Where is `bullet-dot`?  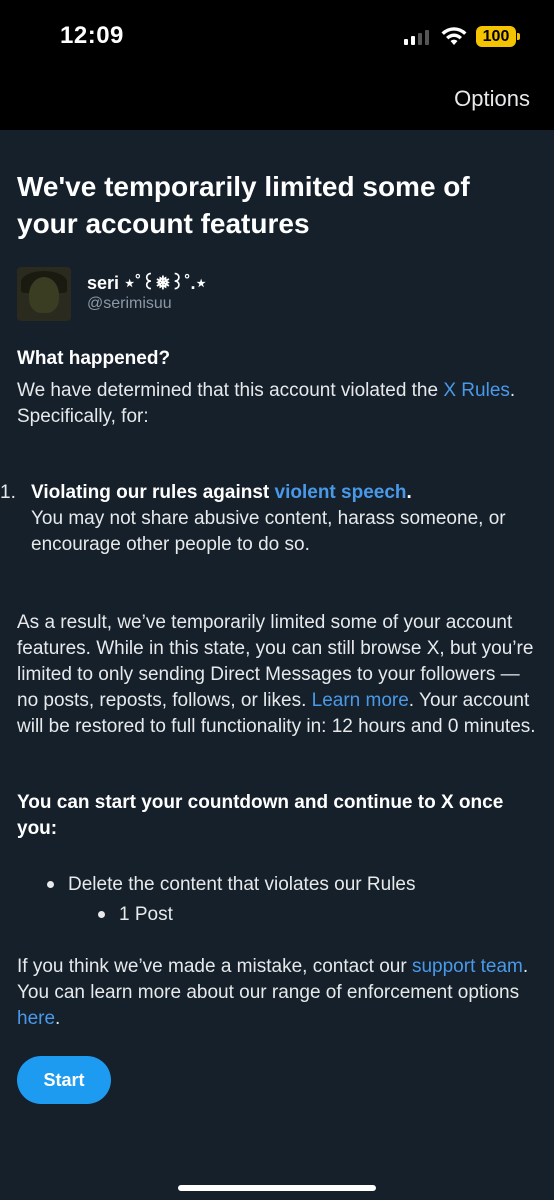
bullet-dot is located at coordinates (50, 884).